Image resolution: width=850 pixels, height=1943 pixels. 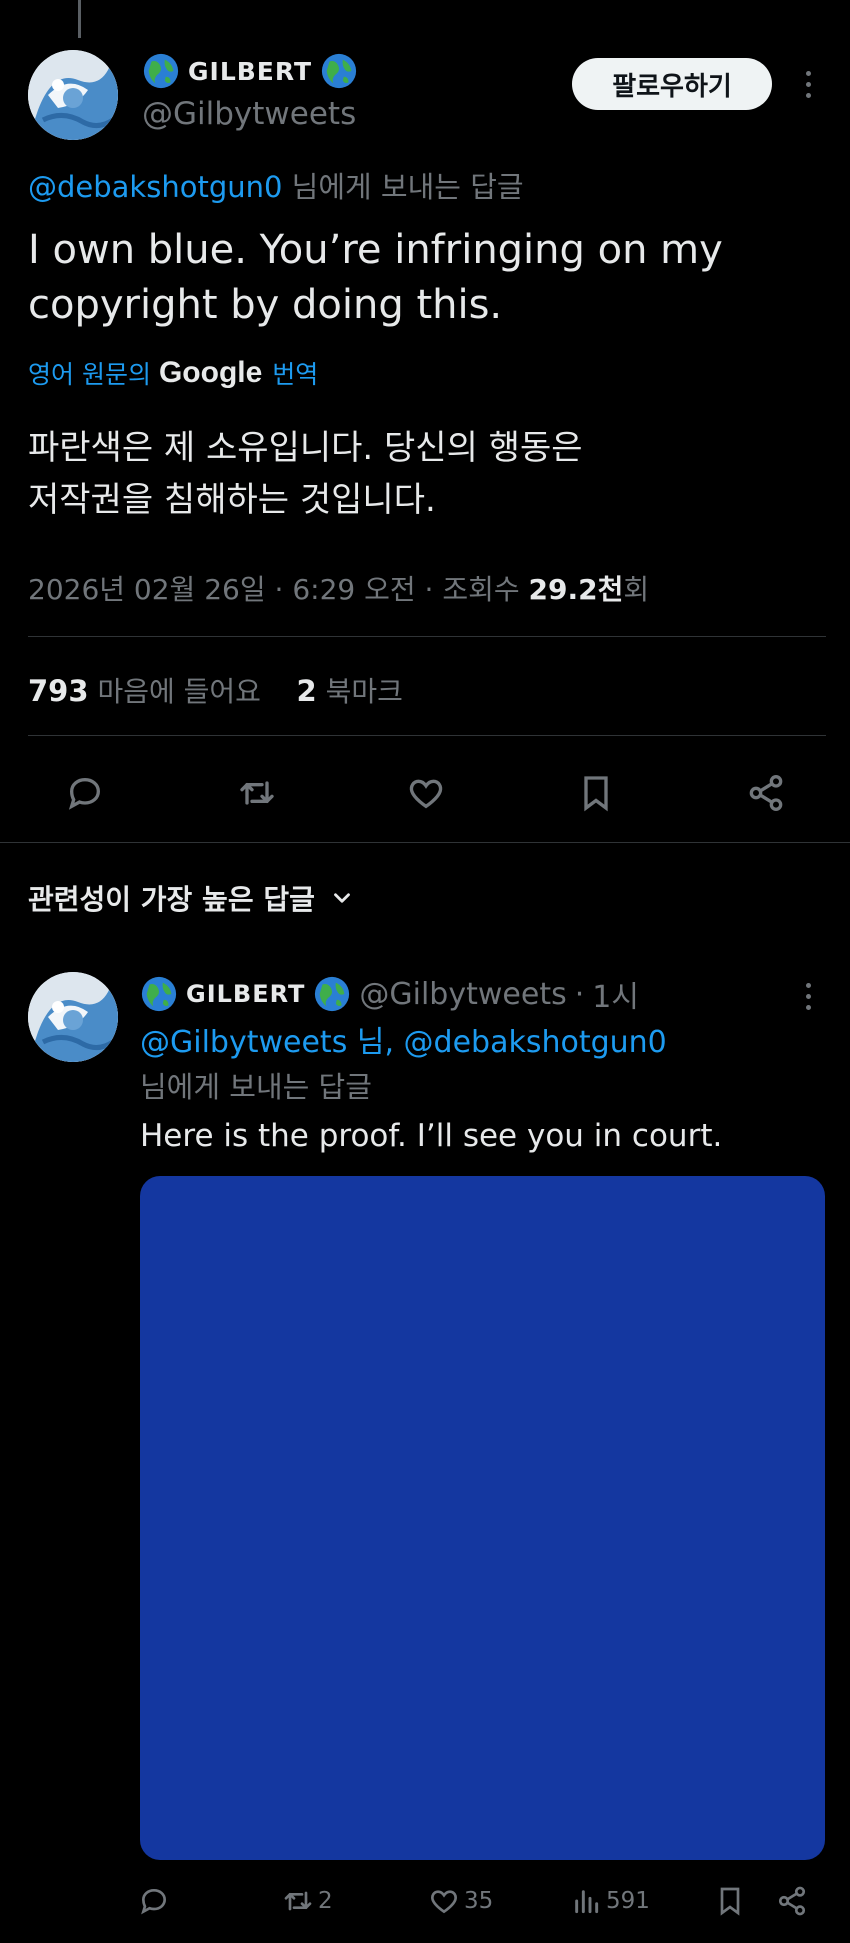 I want to click on tweet-text-line: I own blue. You’re infringing on my, so click(x=375, y=250).